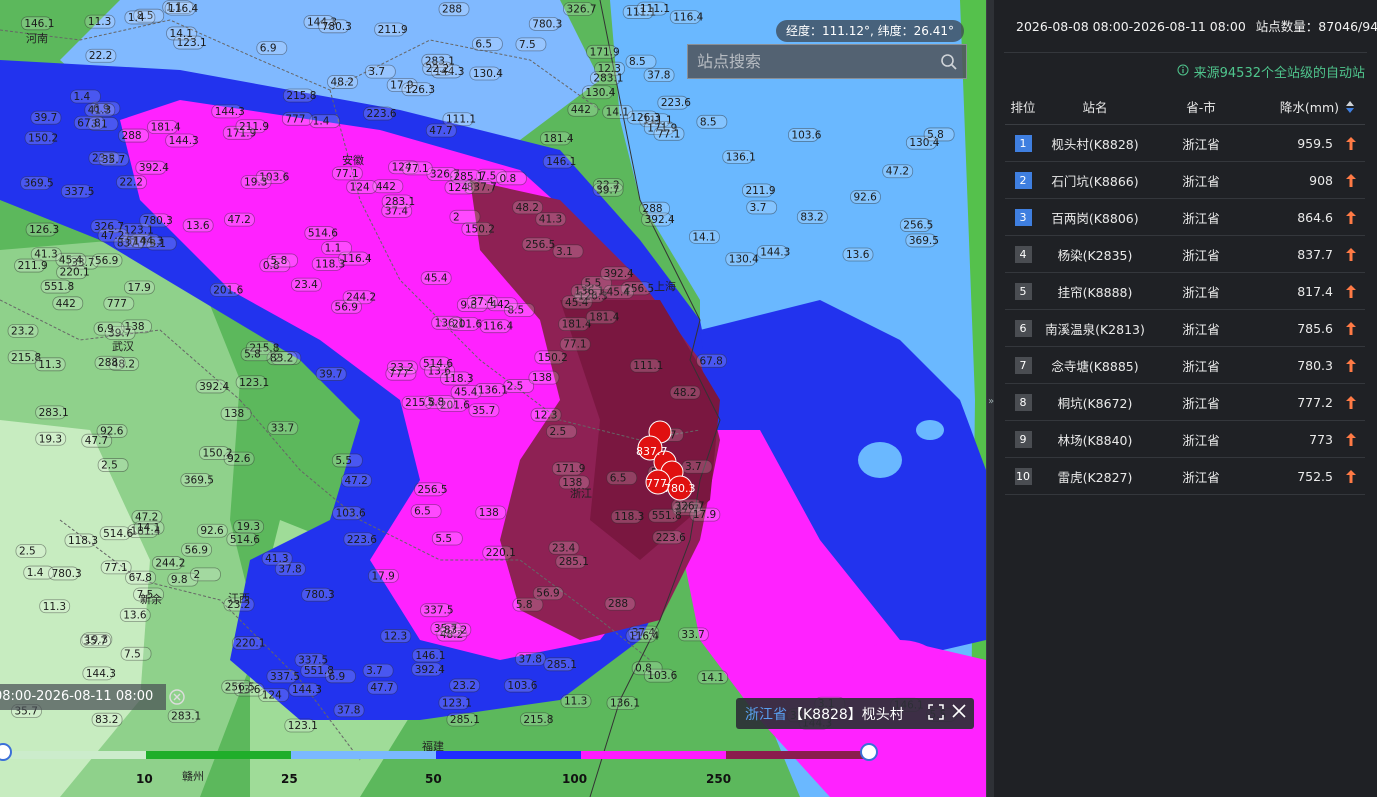 The image size is (1377, 797). What do you see at coordinates (116, 533) in the screenshot?
I see `station-value: 514.6` at bounding box center [116, 533].